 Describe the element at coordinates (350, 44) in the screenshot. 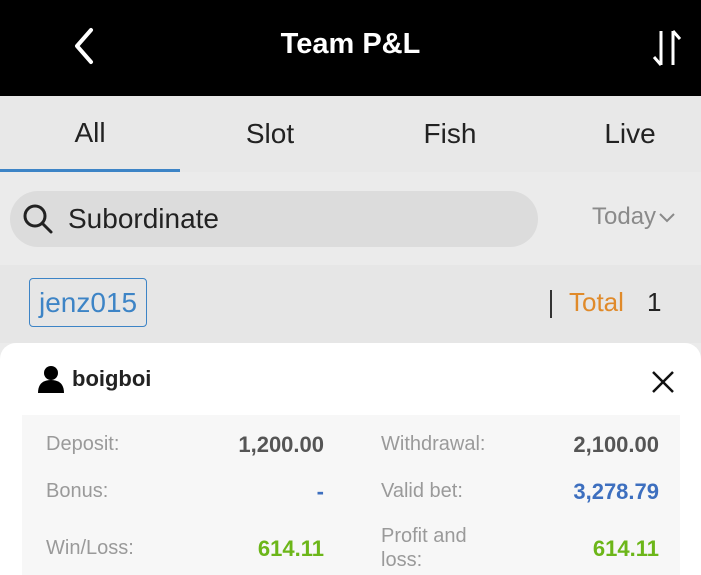

I see `page-title: Team P&L` at that location.